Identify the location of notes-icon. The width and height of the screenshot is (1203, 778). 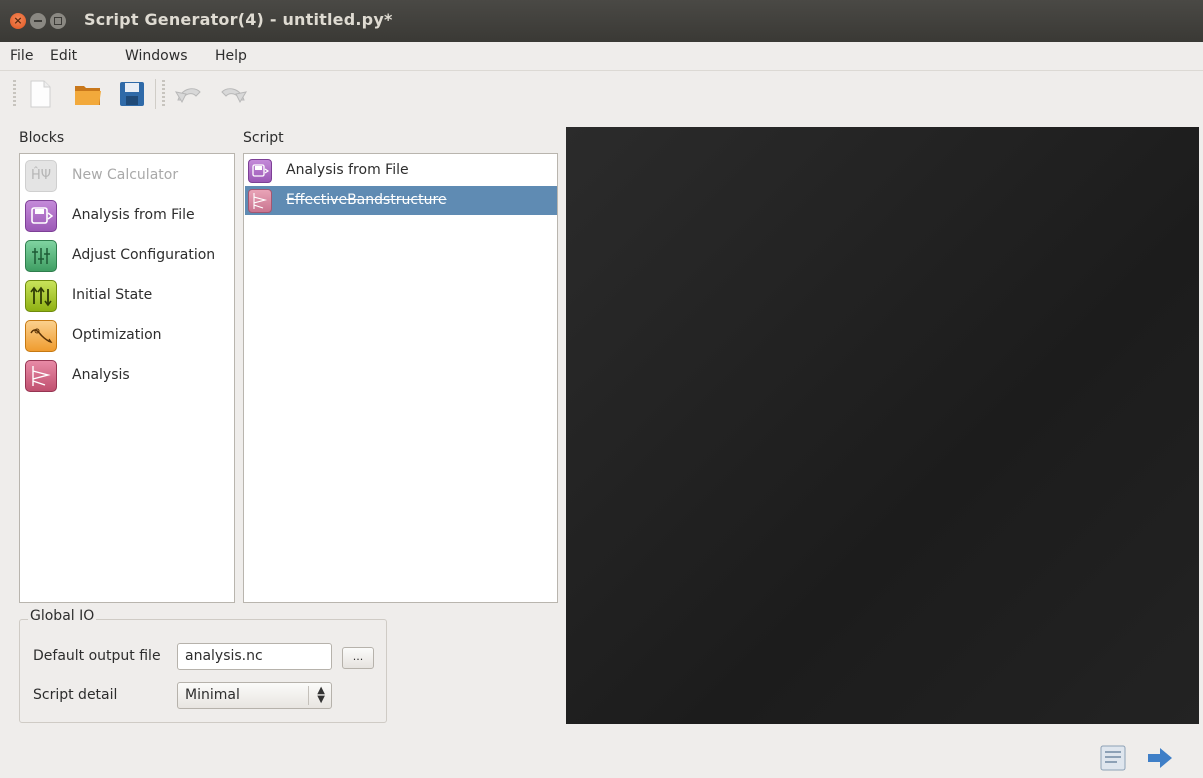
(1113, 758).